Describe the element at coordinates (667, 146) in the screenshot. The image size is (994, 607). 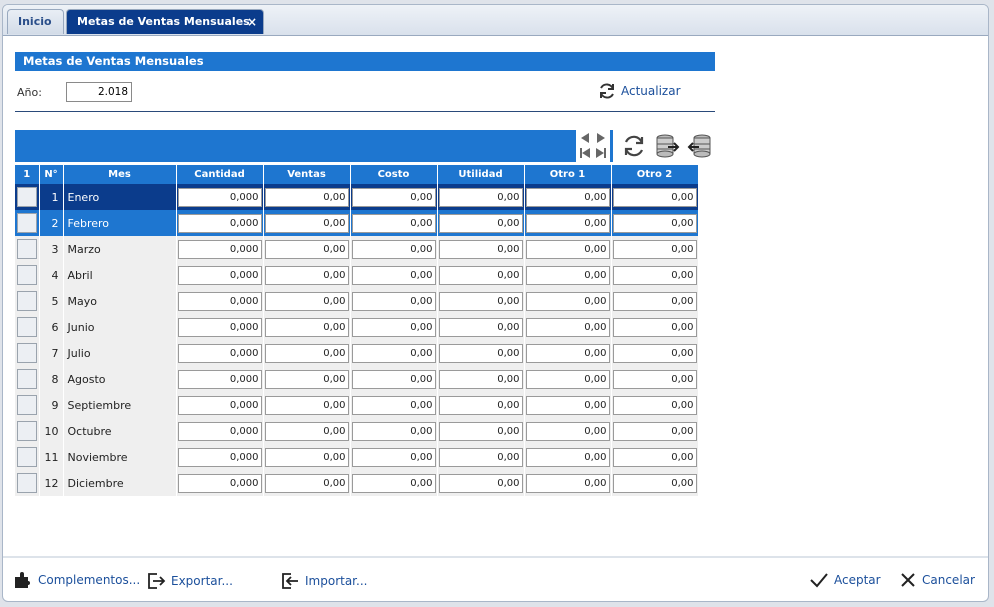
I see `database-export-icon` at that location.